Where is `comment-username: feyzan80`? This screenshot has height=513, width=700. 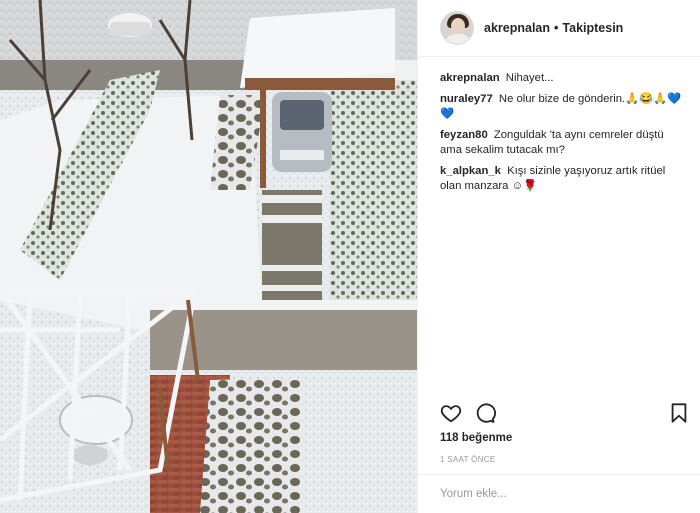 comment-username: feyzan80 is located at coordinates (464, 135).